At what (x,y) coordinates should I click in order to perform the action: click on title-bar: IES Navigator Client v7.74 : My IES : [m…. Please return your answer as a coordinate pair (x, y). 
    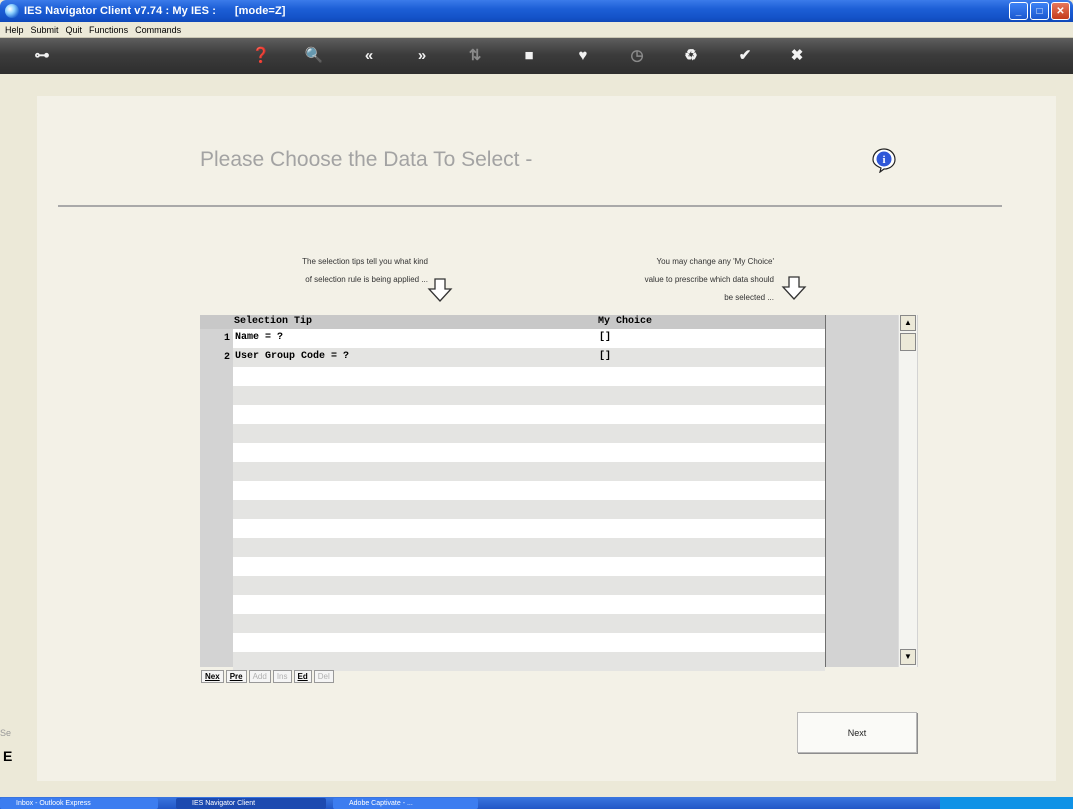
    Looking at the image, I should click on (536, 11).